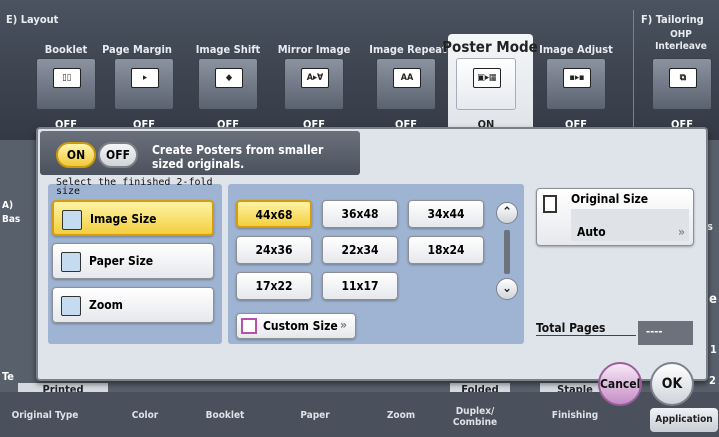 This screenshot has height=437, width=719. I want to click on image-shift-icon: ◆, so click(229, 78).